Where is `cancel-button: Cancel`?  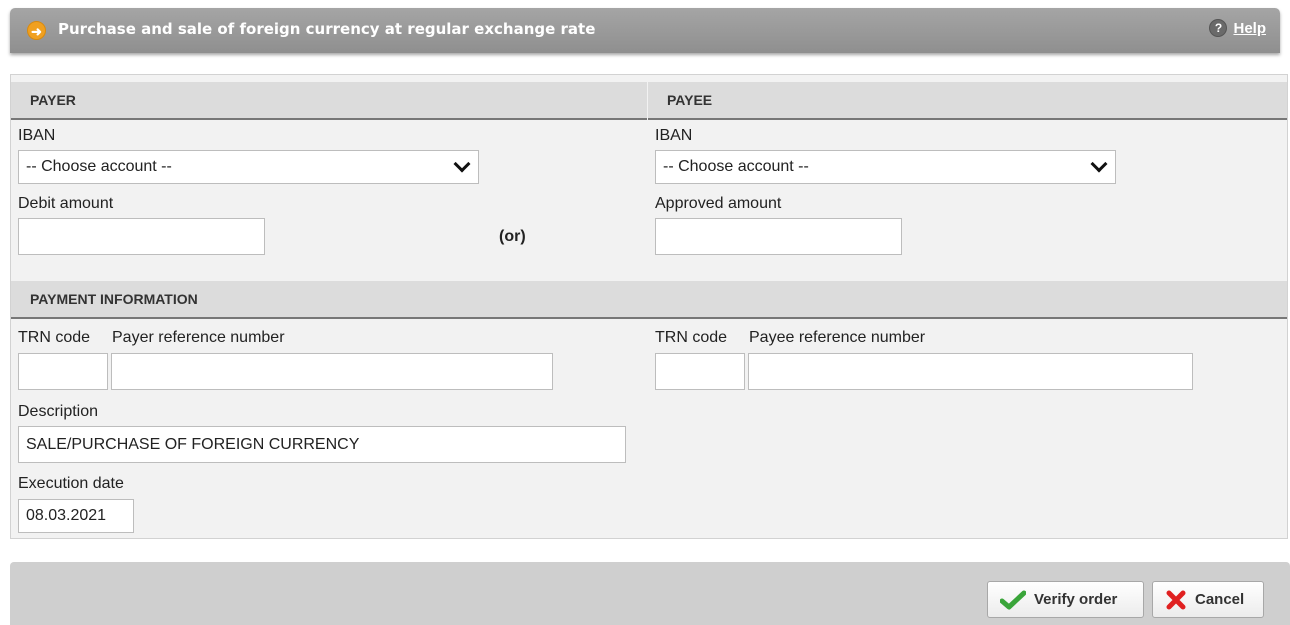 cancel-button: Cancel is located at coordinates (1208, 599).